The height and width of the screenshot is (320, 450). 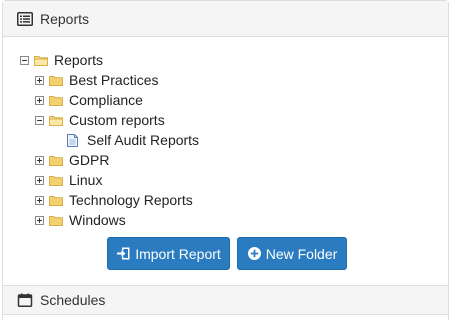 What do you see at coordinates (97, 220) in the screenshot?
I see `tree-node-label: Windows` at bounding box center [97, 220].